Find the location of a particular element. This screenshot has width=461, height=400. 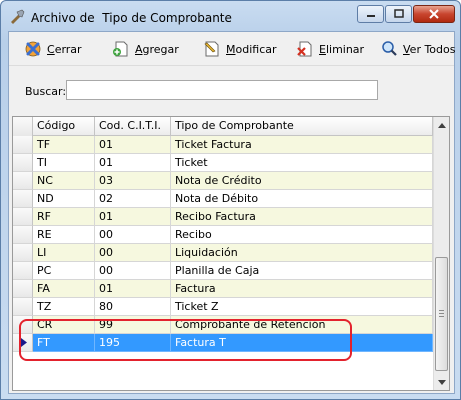

eliminar-button: Eliminar is located at coordinates (329, 49).